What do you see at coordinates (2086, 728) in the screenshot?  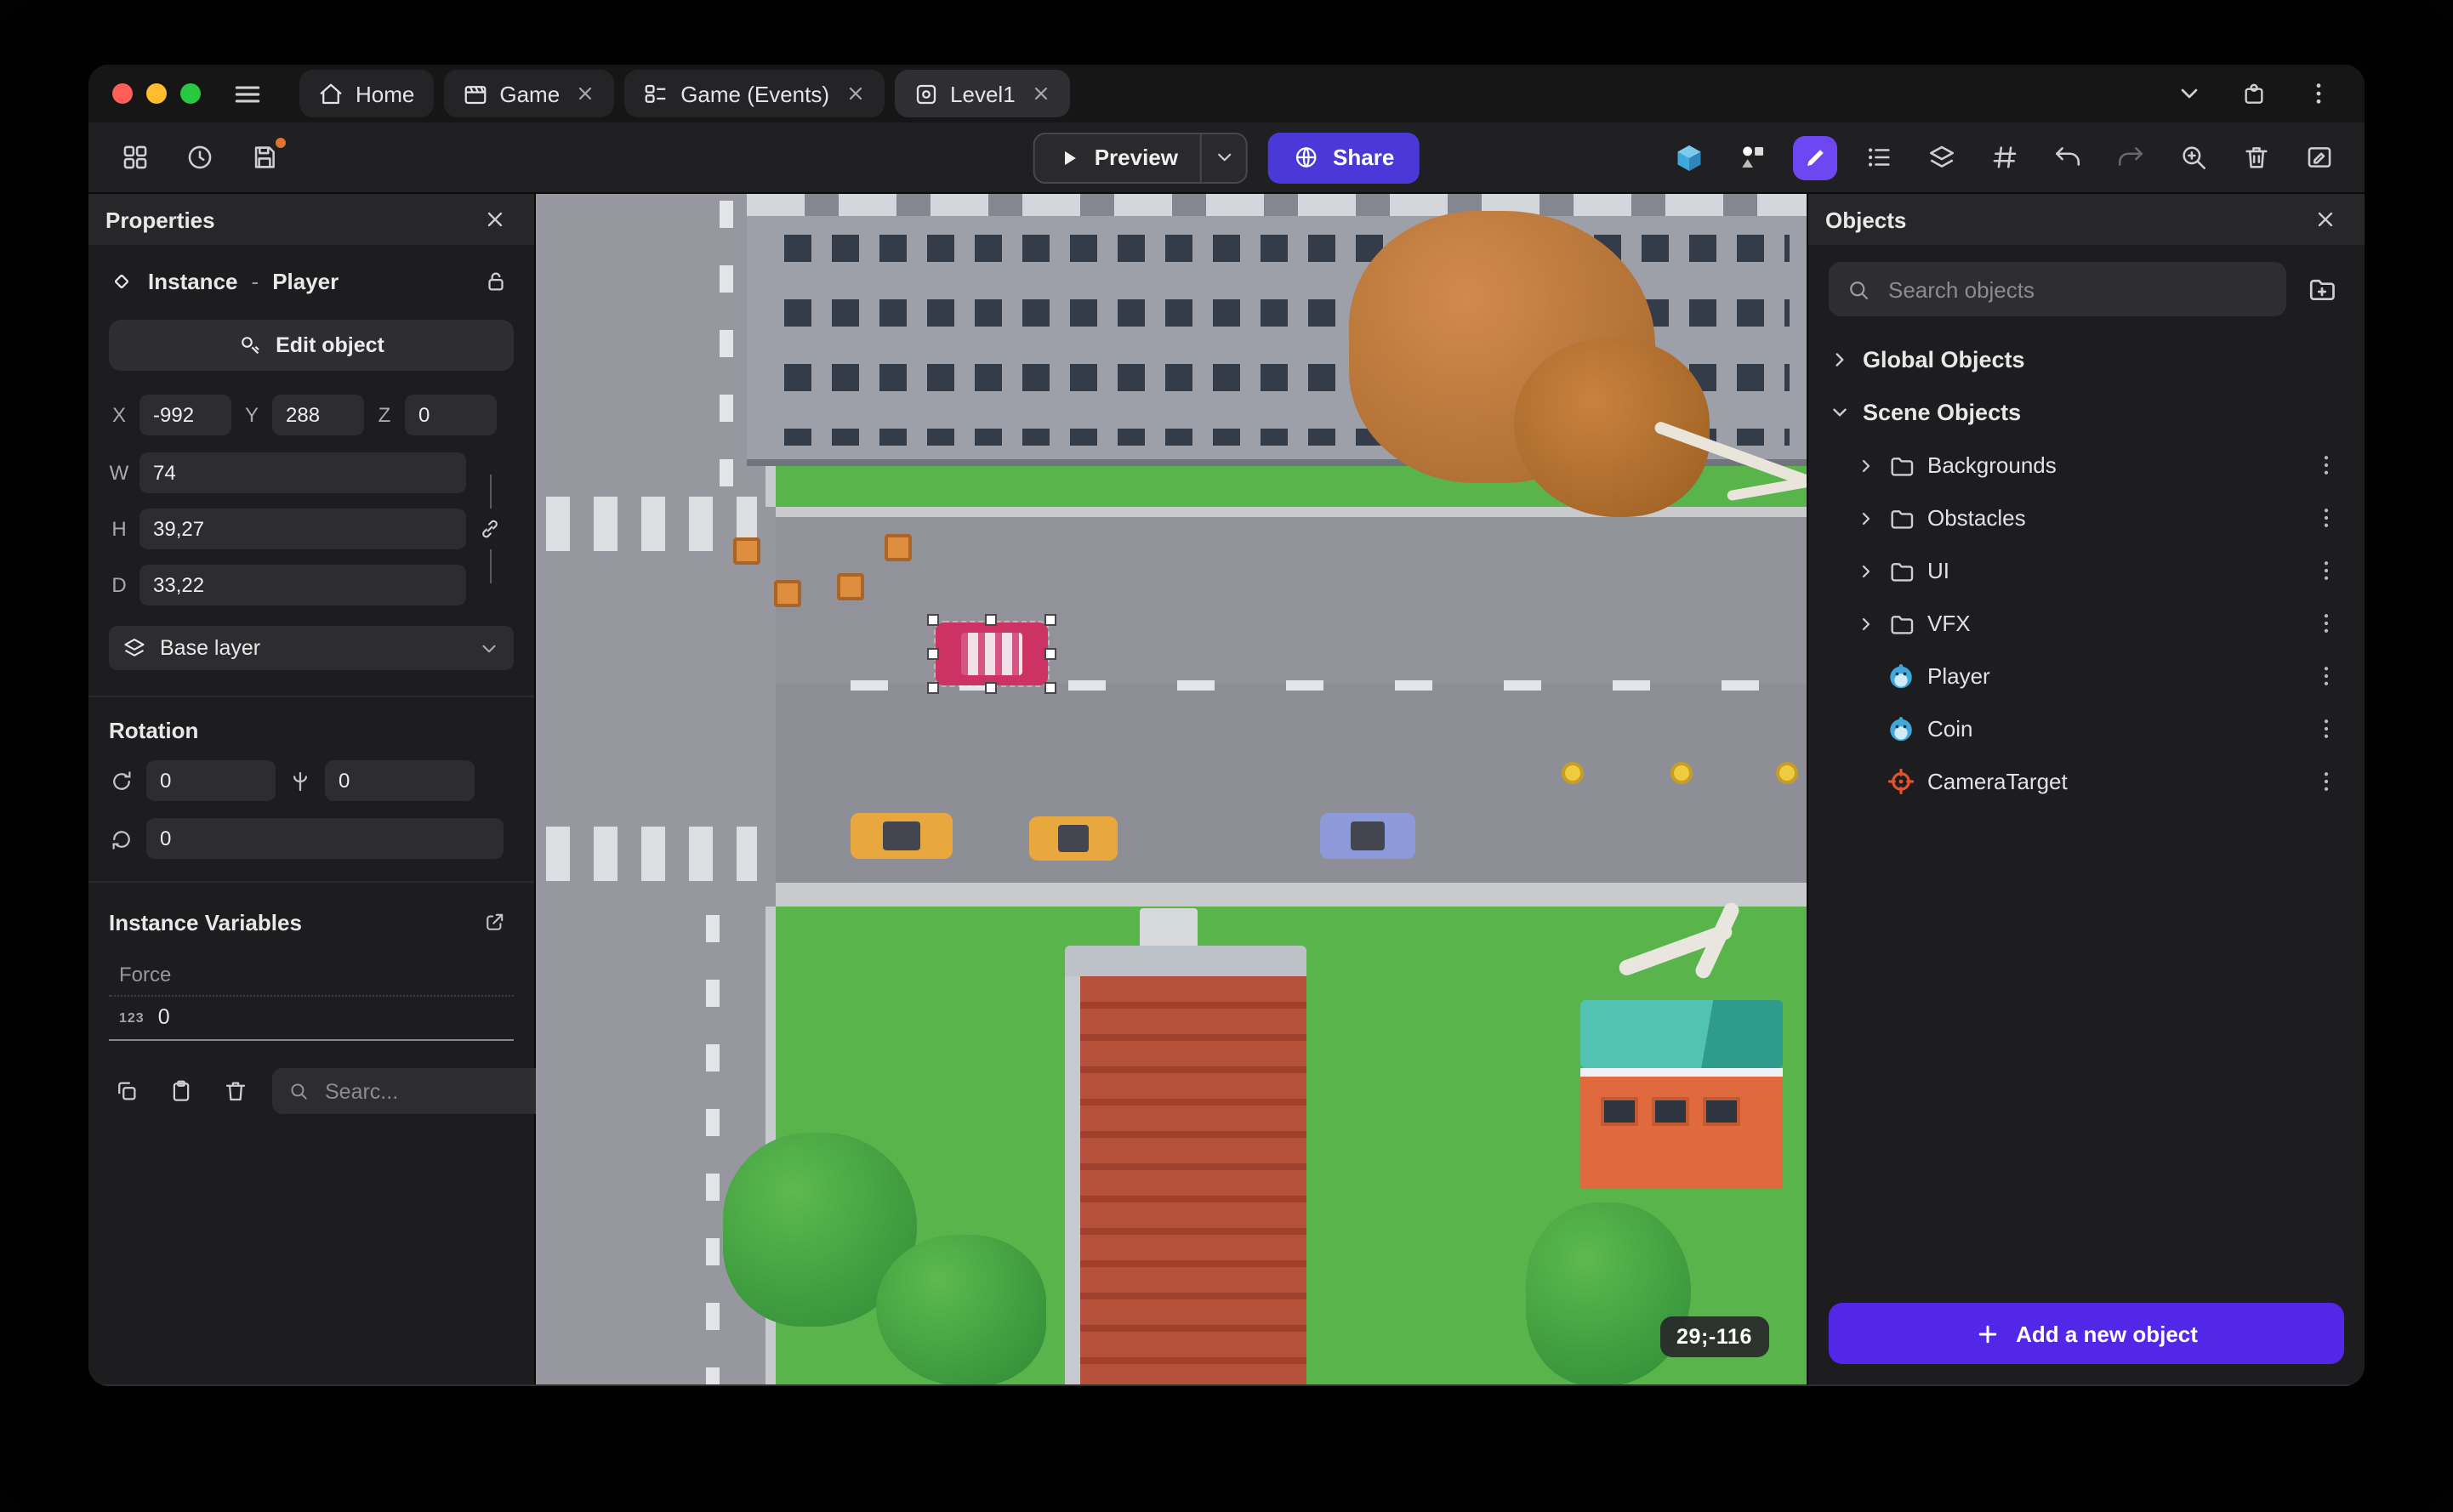 I see `object-coin: Coin` at bounding box center [2086, 728].